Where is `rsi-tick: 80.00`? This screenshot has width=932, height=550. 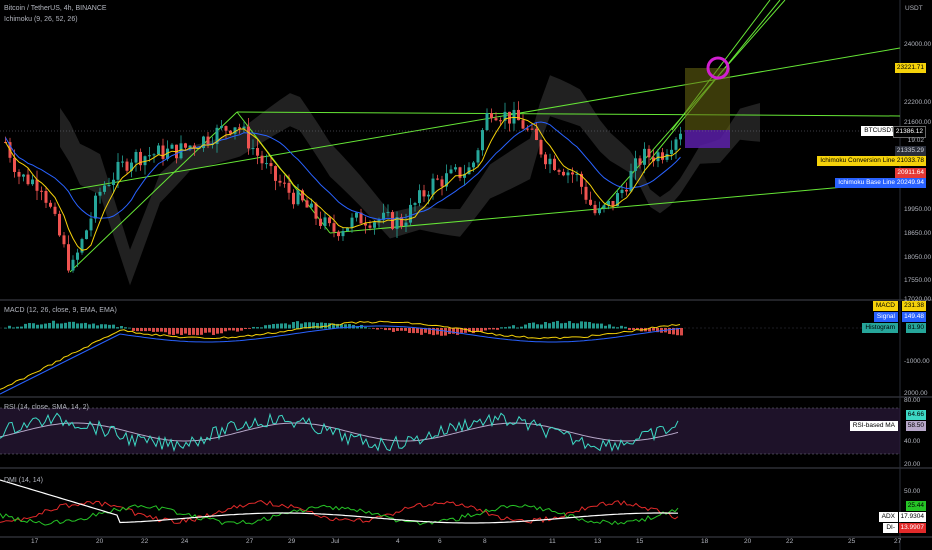
rsi-tick: 80.00 is located at coordinates (912, 400).